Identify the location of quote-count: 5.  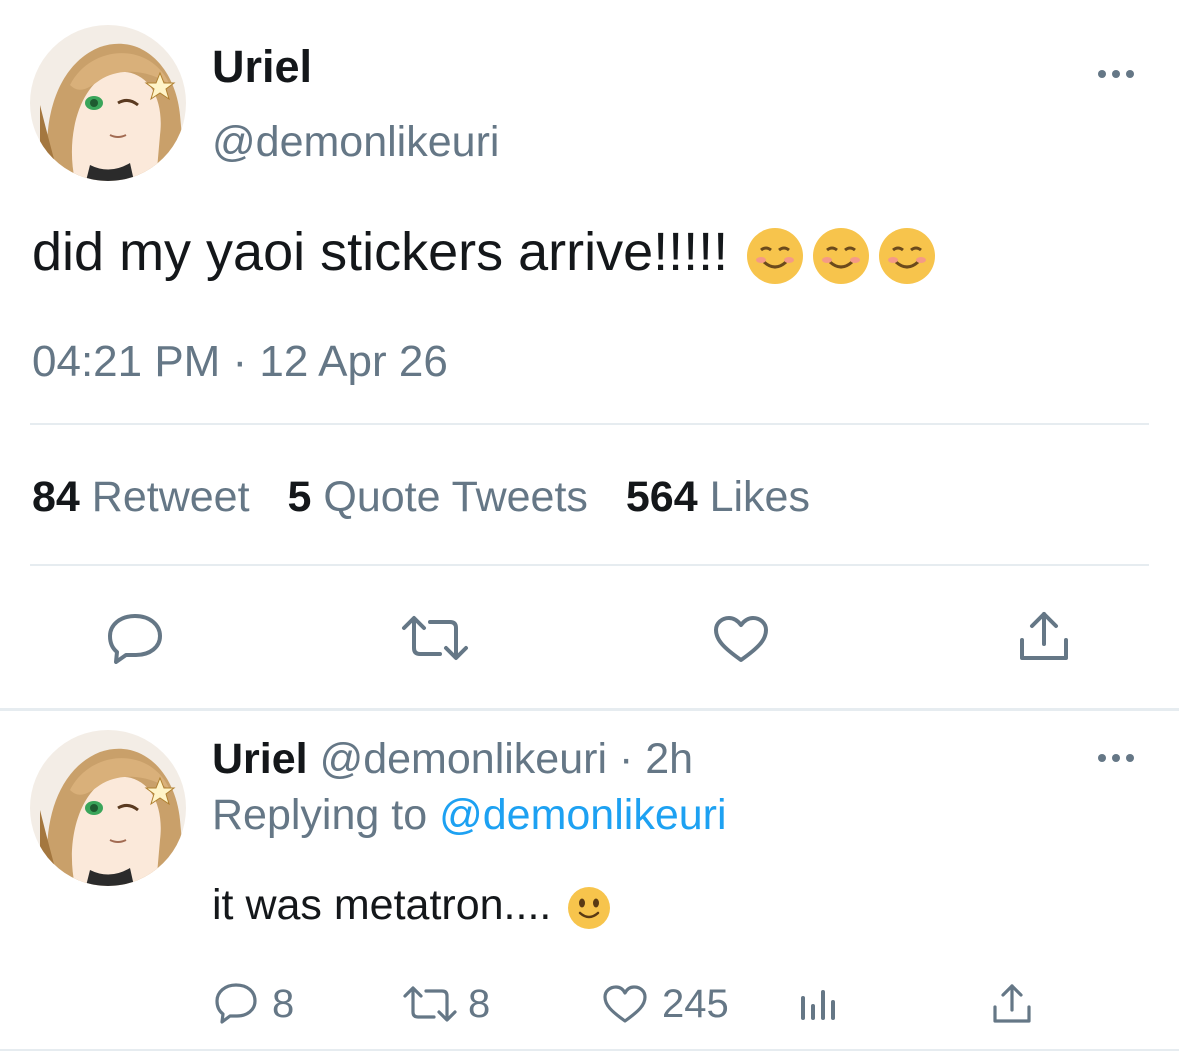
(299, 497).